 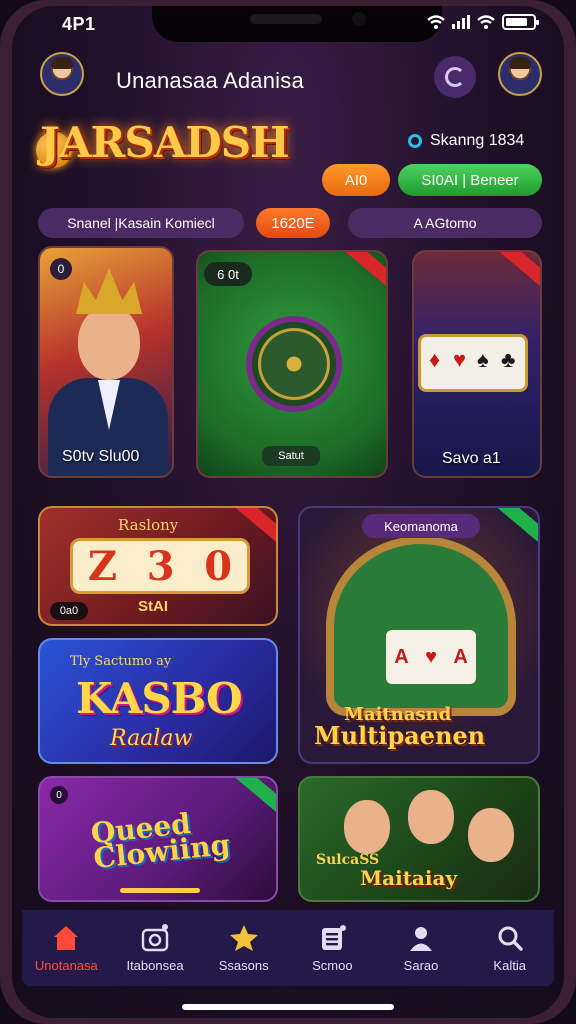 I want to click on nav-item-search: Kaltia, so click(x=509, y=948).